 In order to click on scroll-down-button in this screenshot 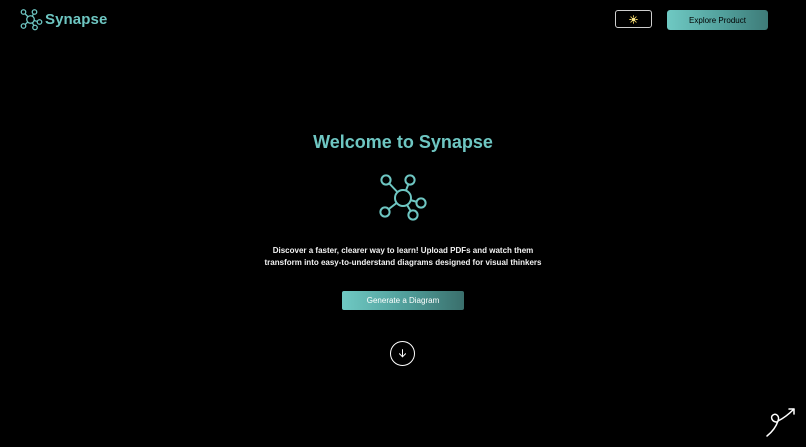, I will do `click(402, 353)`.